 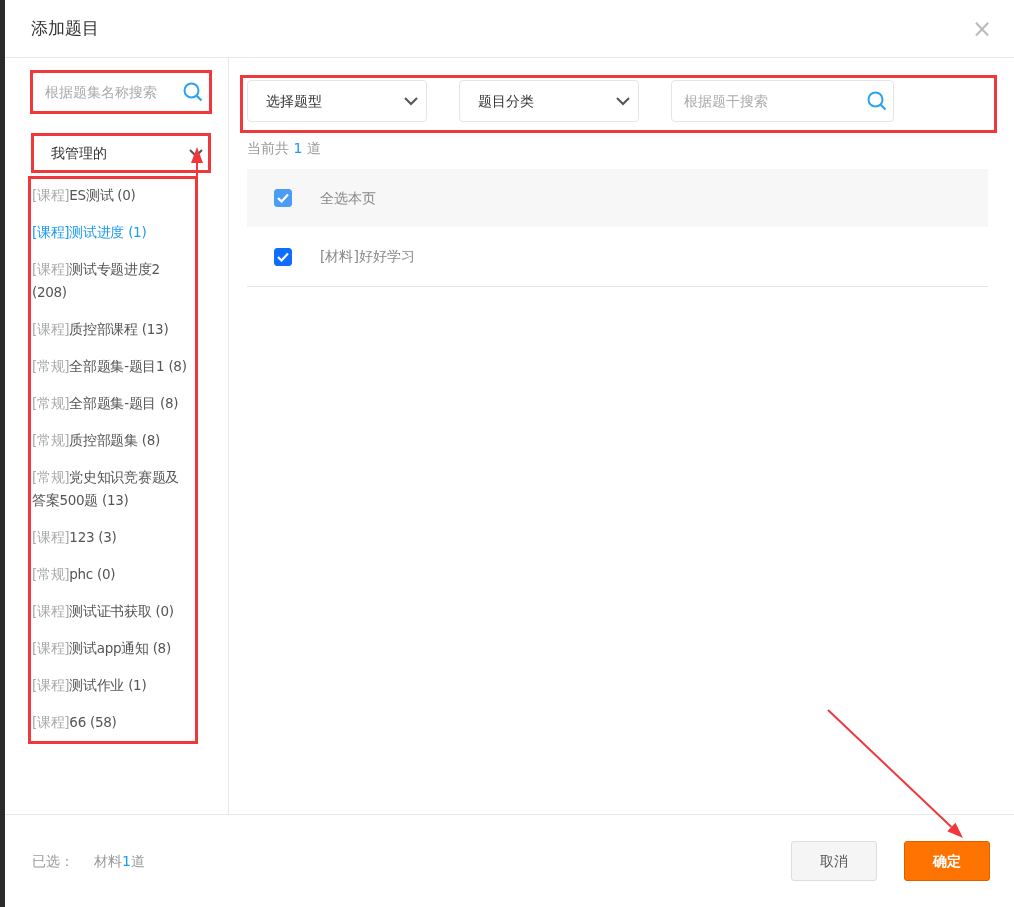 I want to click on question-set-item: [常规]全部题集-题目1 (8), so click(x=112, y=366).